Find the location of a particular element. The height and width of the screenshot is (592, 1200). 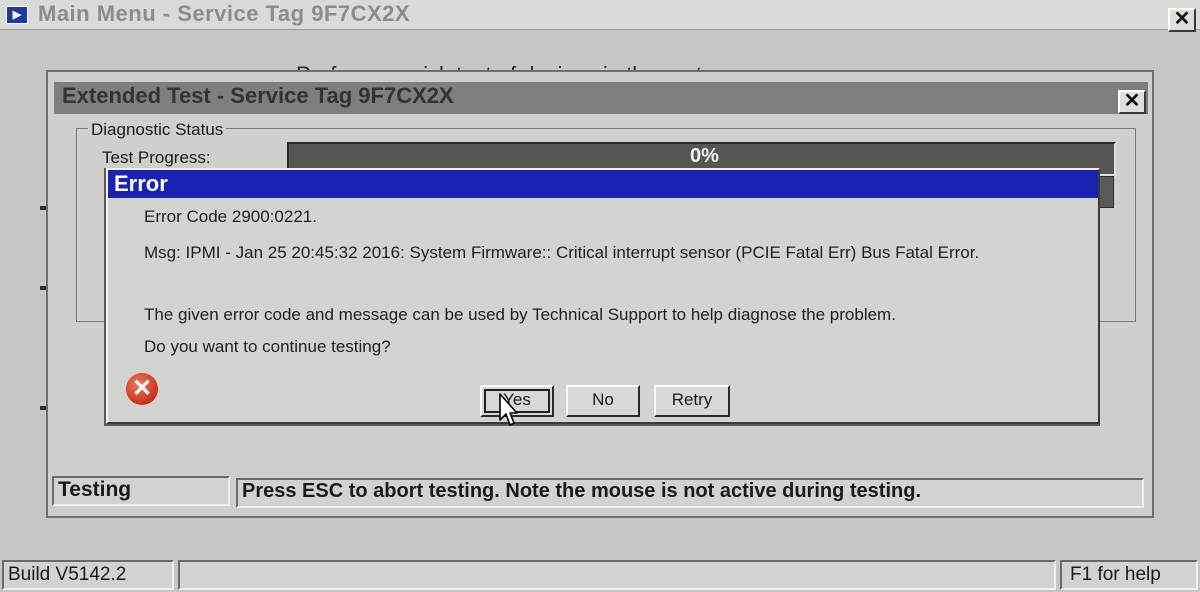

retry-button: Retry is located at coordinates (692, 401).